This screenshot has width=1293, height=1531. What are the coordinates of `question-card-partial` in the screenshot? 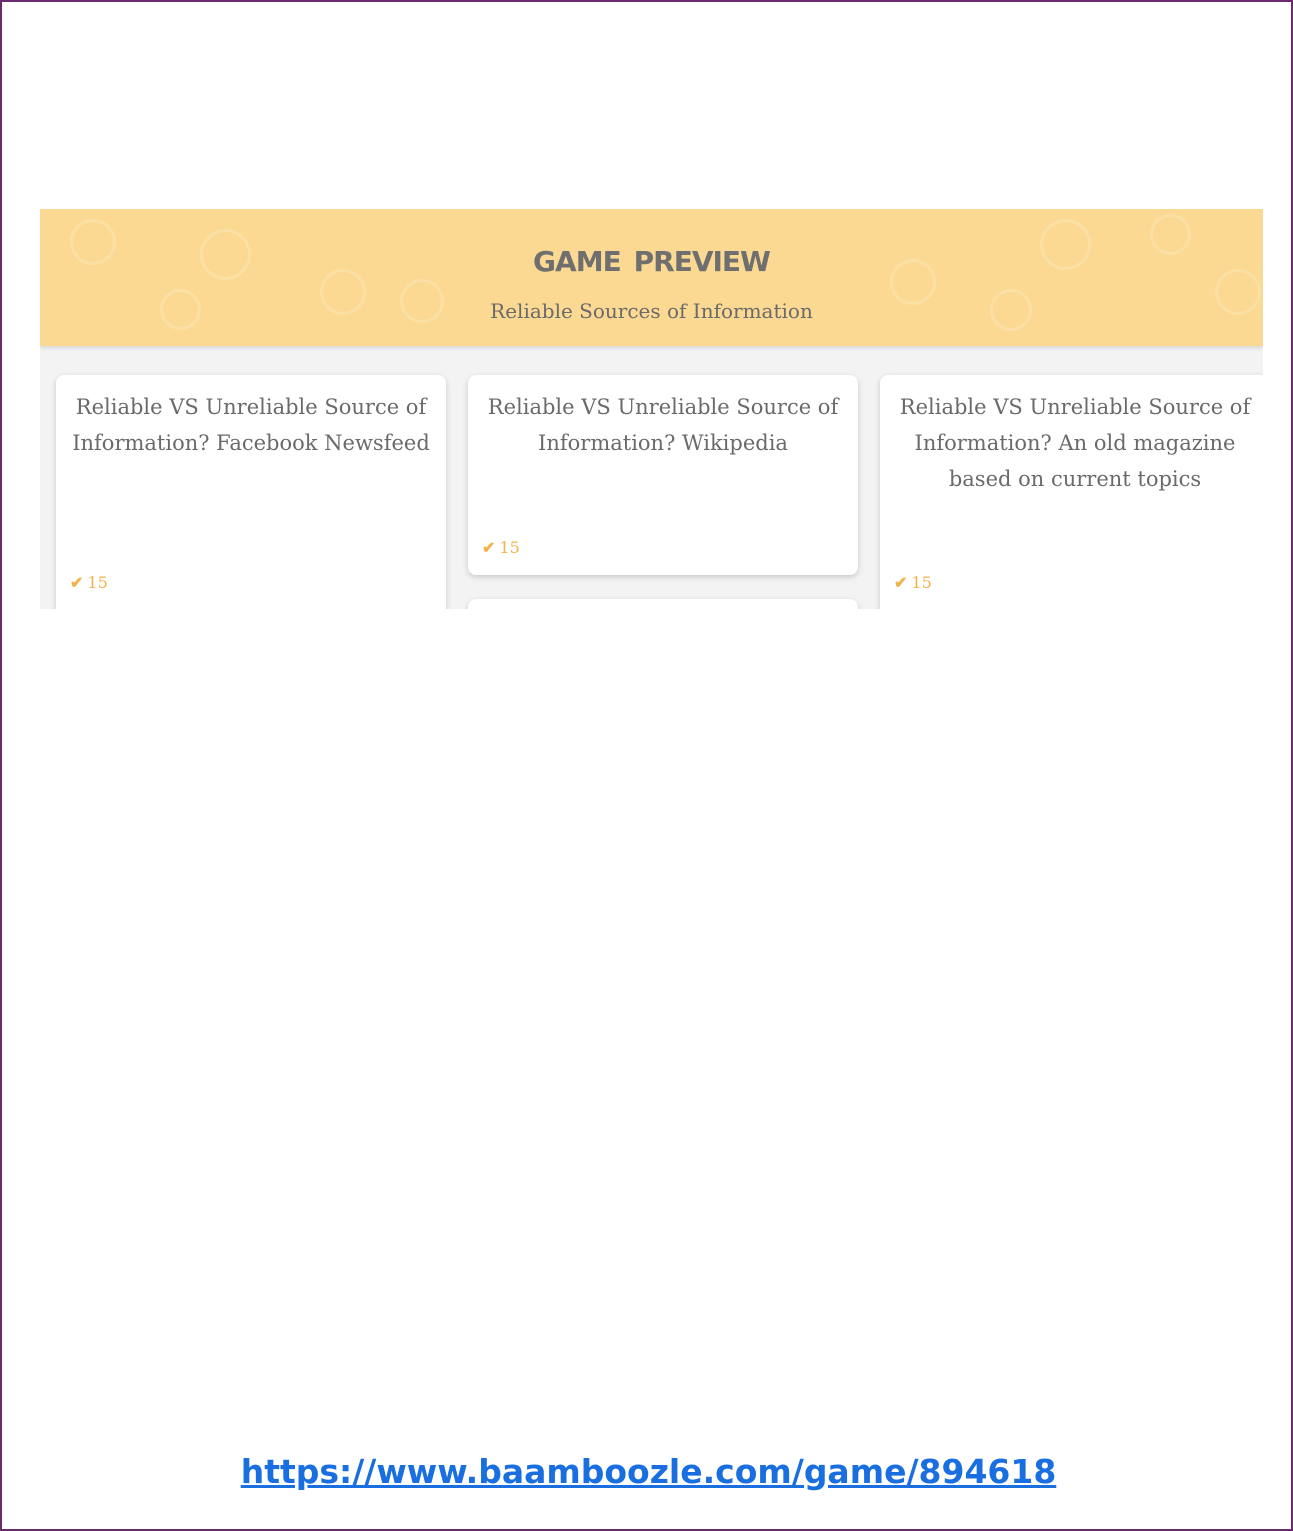 It's located at (663, 604).